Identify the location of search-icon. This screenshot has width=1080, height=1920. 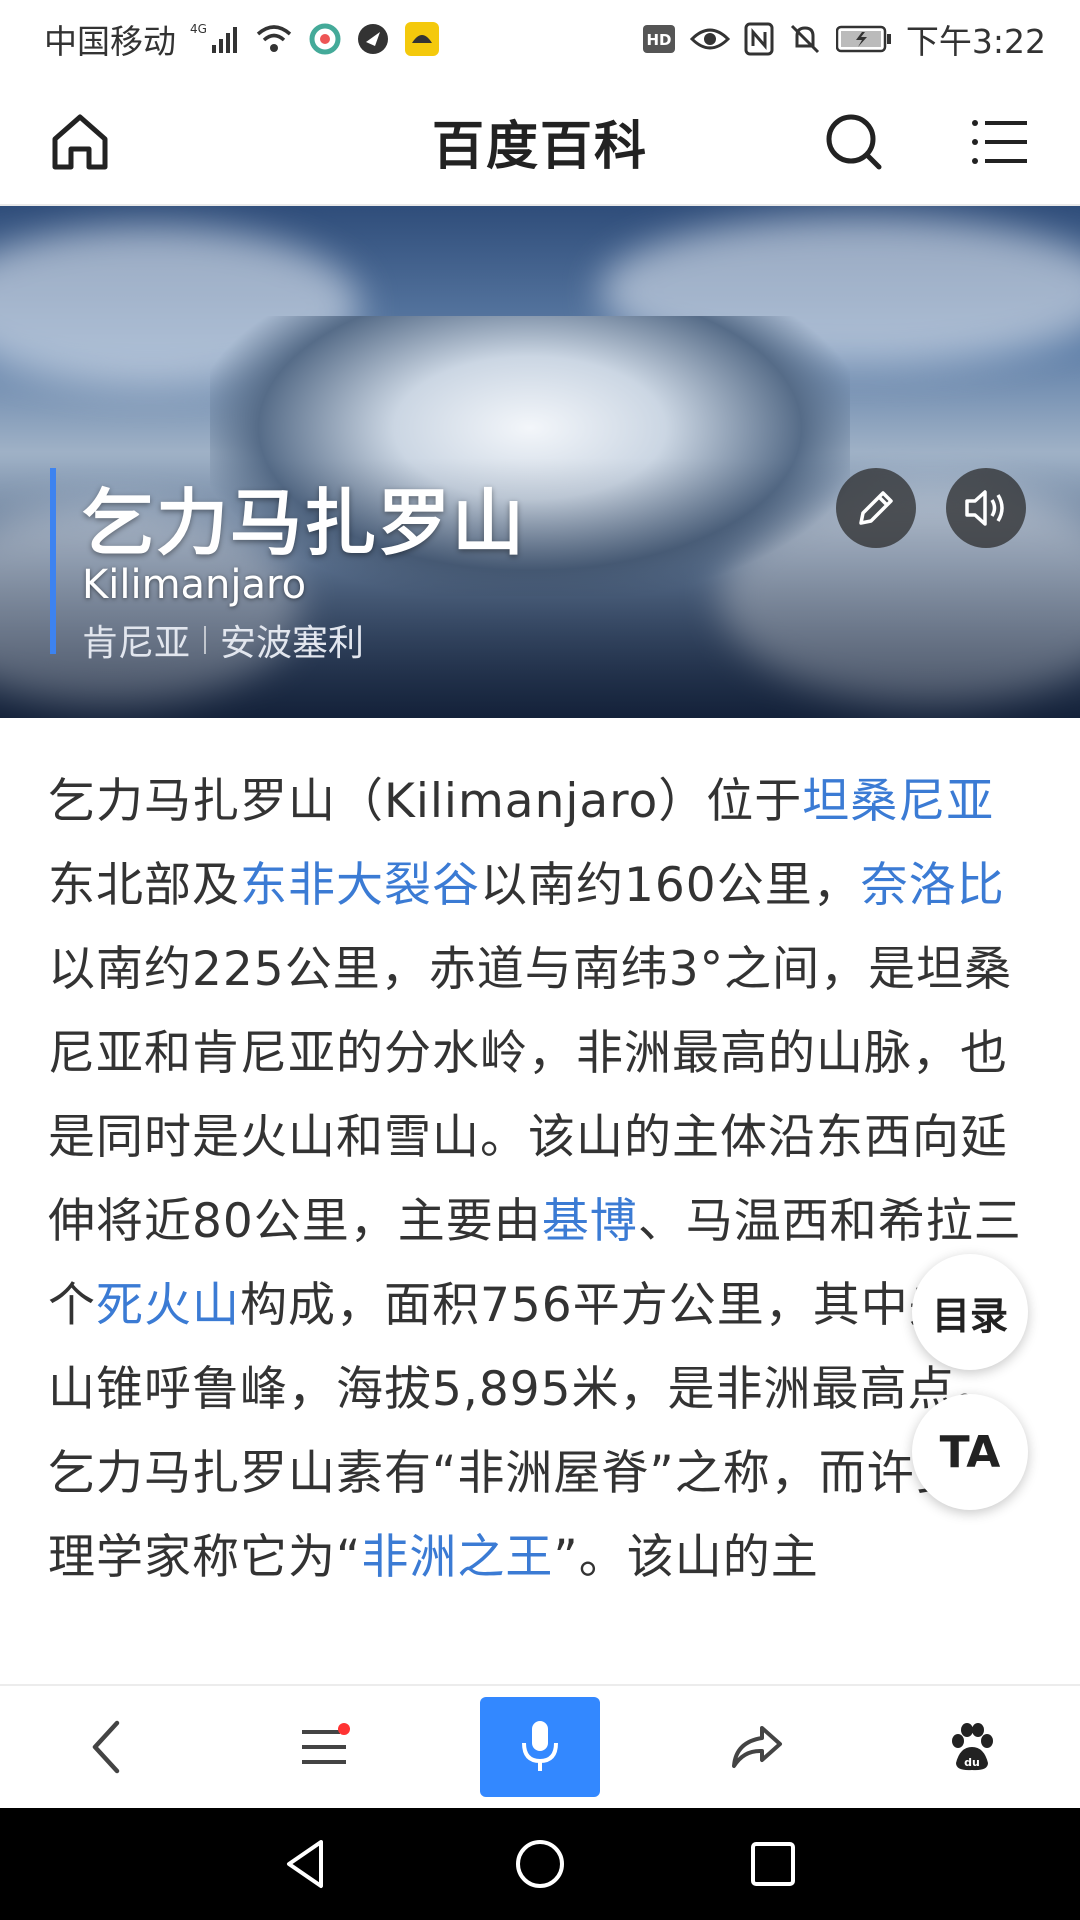
(854, 142).